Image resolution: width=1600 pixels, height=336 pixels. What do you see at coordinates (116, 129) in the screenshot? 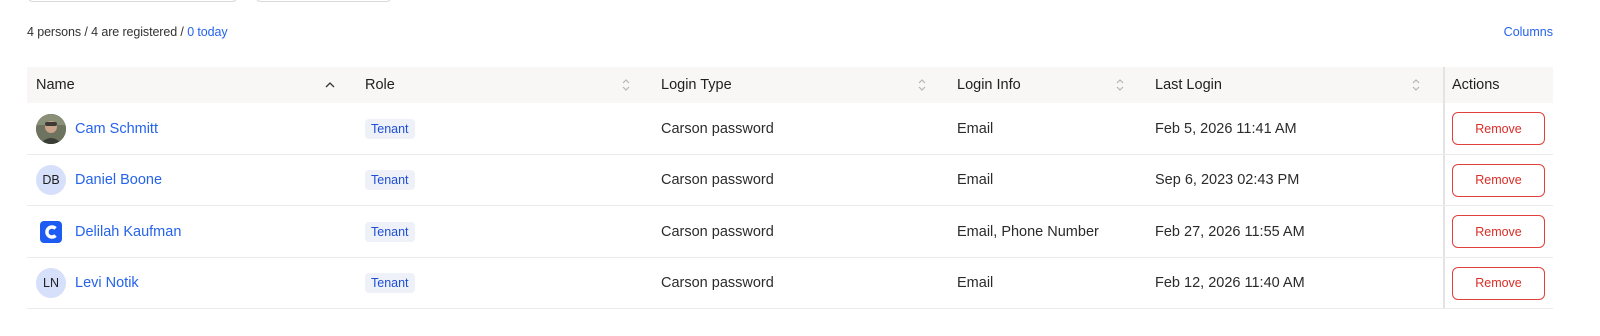
I see `person-name-link: Cam Schmitt` at bounding box center [116, 129].